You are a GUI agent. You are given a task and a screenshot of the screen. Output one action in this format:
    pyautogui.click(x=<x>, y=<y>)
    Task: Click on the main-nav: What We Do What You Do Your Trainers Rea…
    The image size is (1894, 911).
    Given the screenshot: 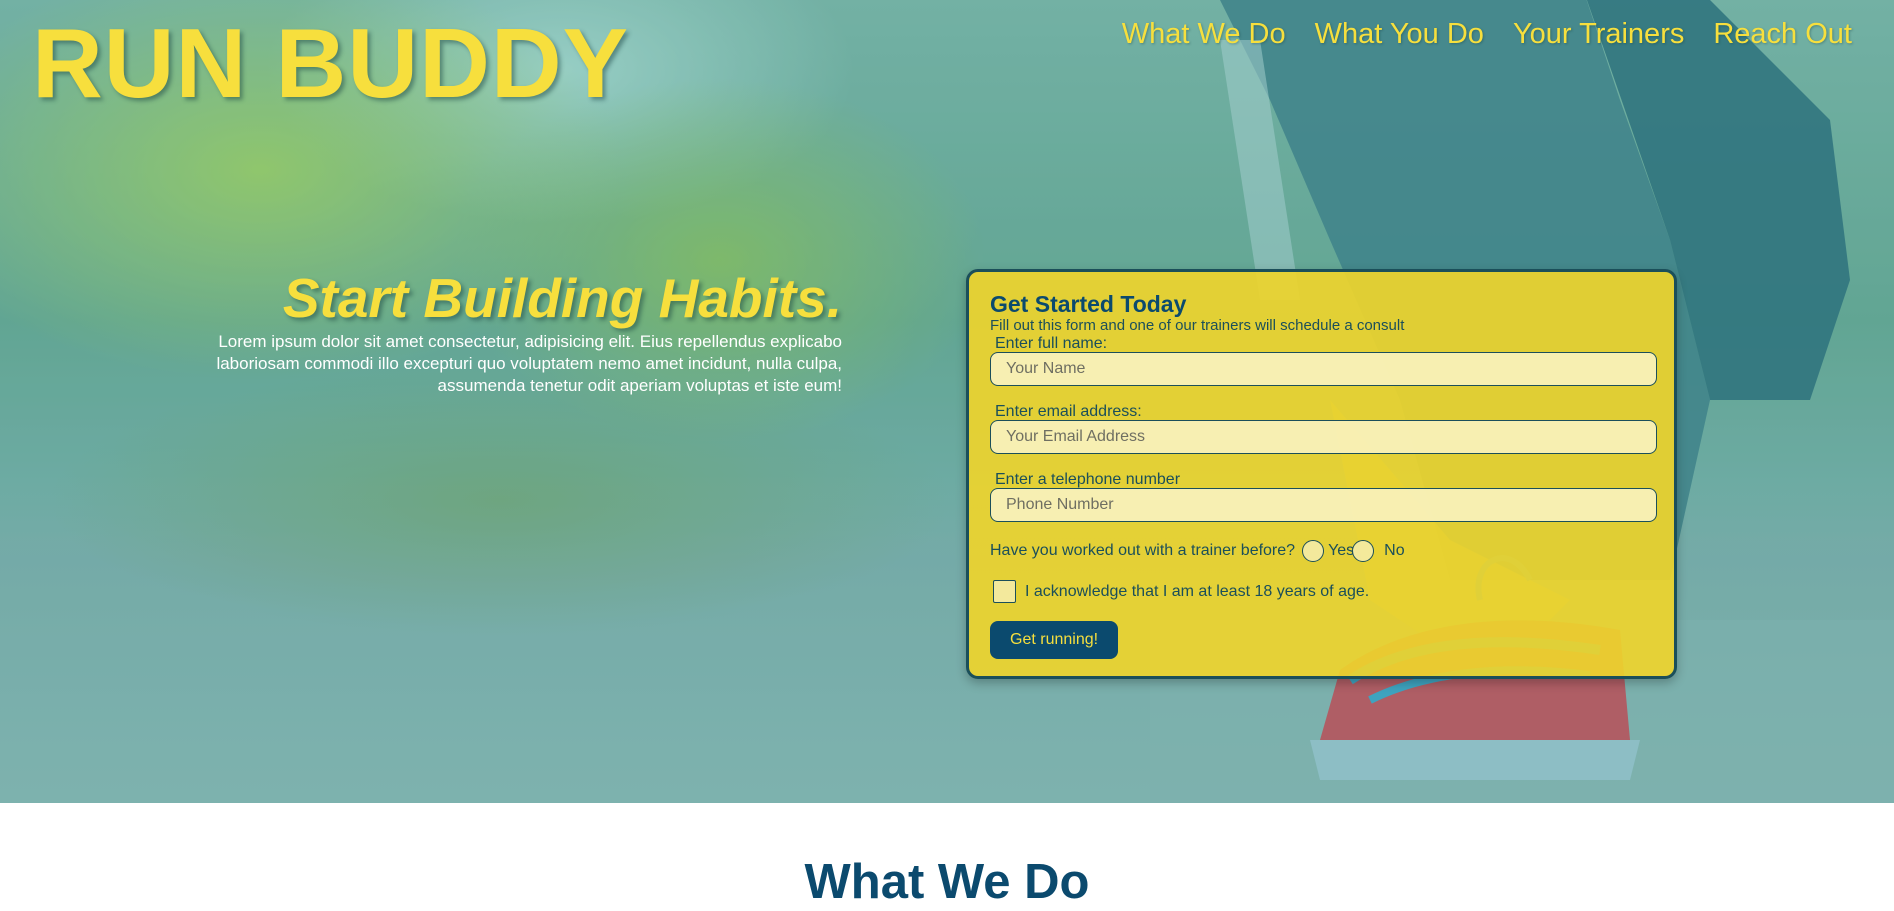 What is the action you would take?
    pyautogui.click(x=1487, y=34)
    